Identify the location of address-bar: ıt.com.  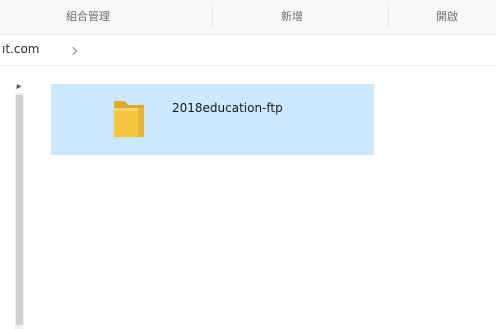
(248, 50).